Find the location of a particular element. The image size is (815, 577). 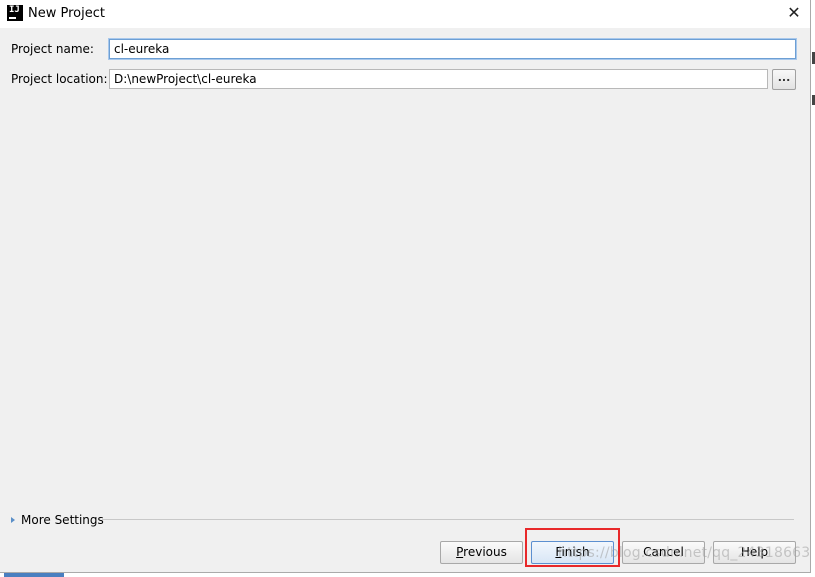

previous-label: revious is located at coordinates (485, 552).